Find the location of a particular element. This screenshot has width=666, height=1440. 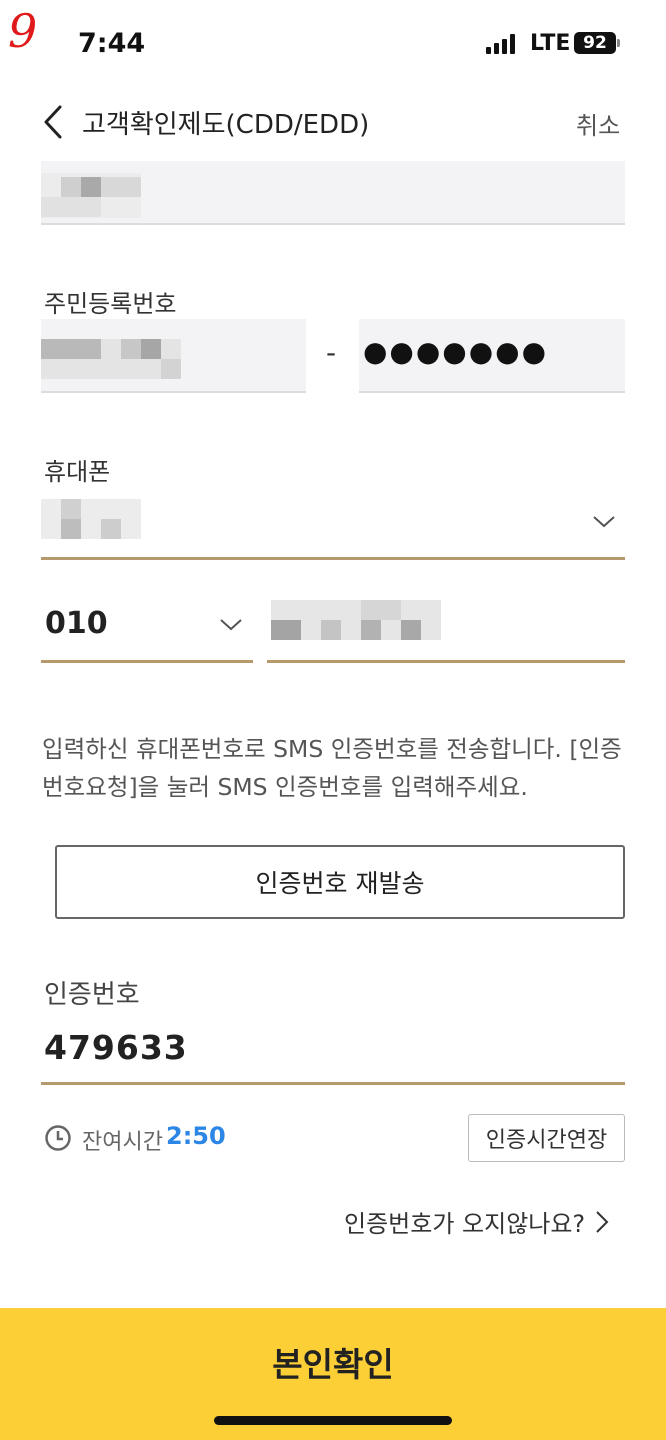

resident-number-label: 주민등록번호 is located at coordinates (110, 304).